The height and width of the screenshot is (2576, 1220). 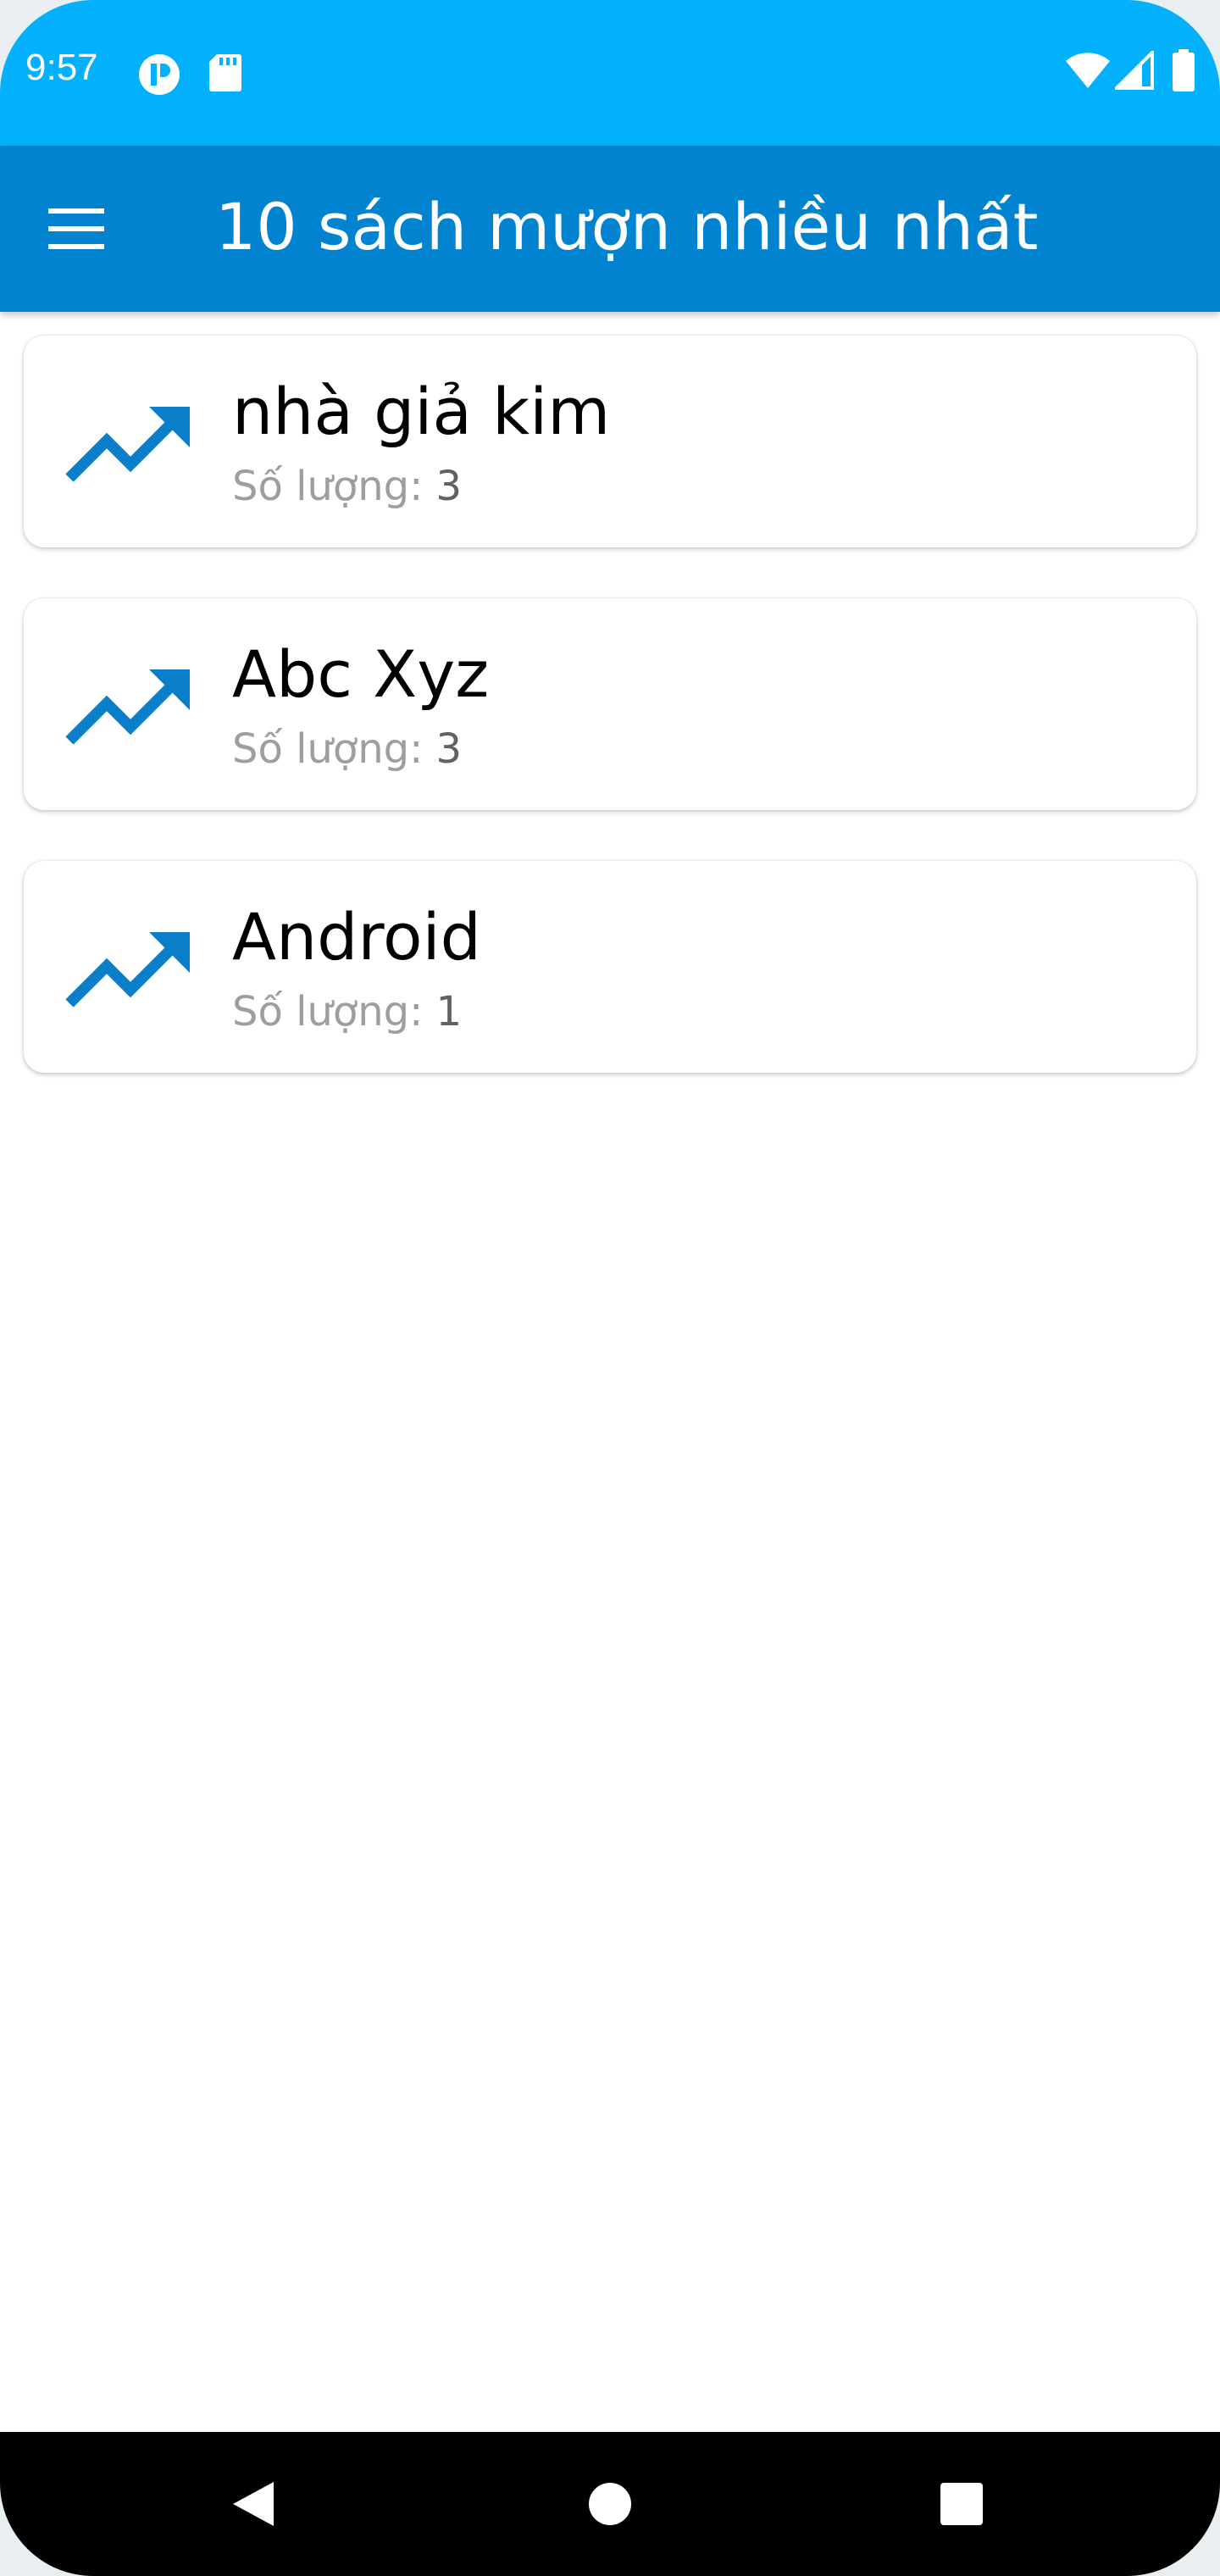 I want to click on back-icon, so click(x=253, y=2504).